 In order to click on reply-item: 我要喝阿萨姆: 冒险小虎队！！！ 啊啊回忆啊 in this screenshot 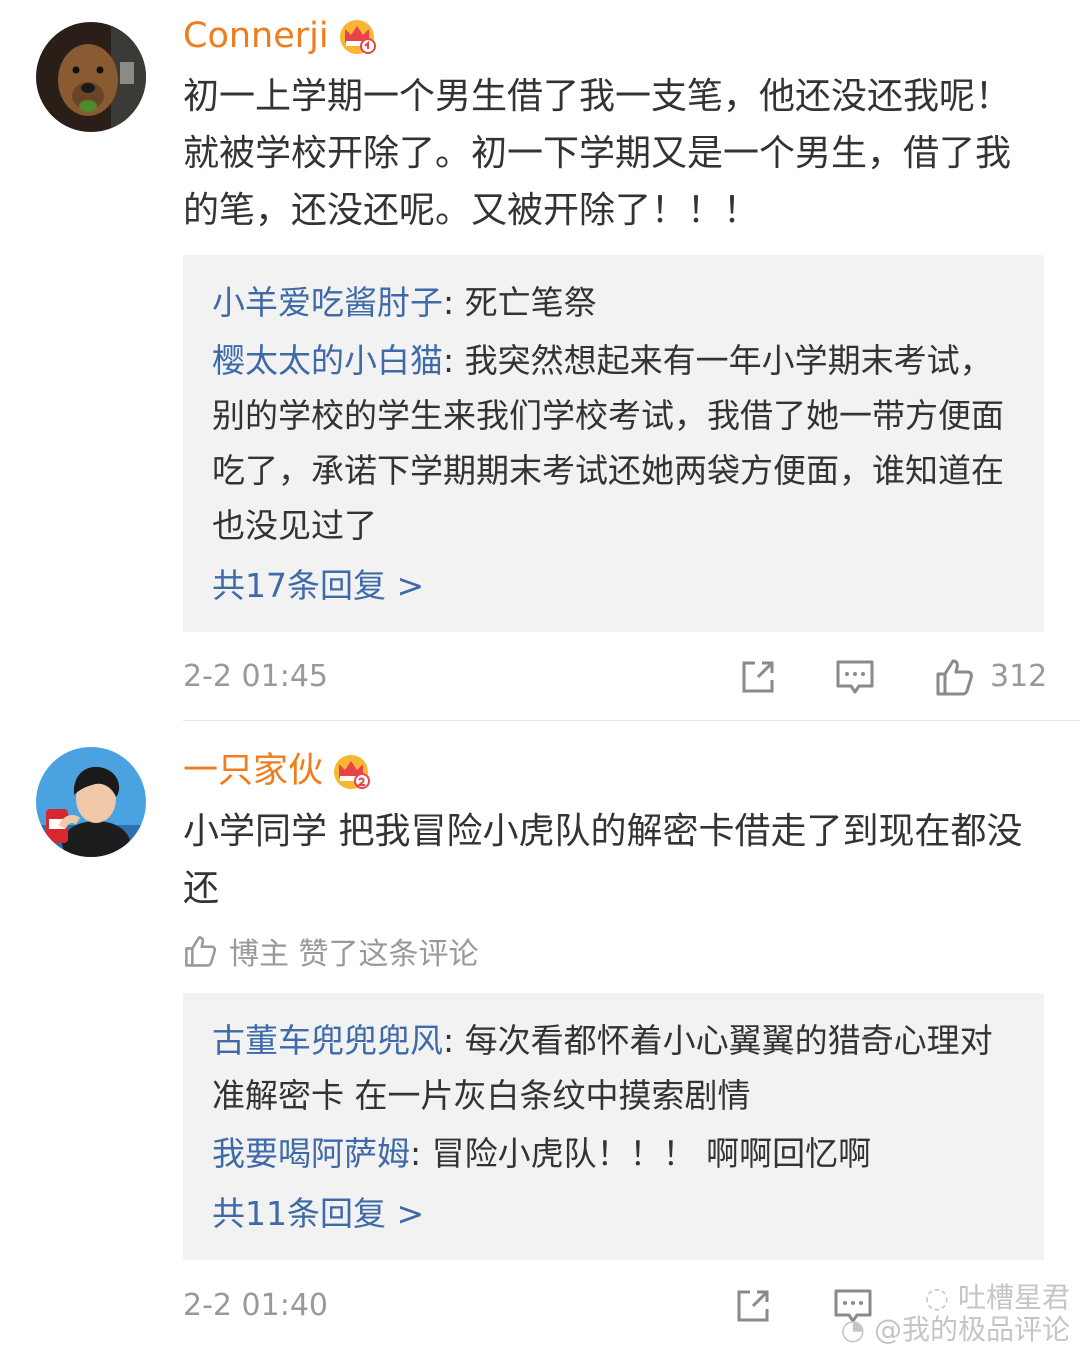, I will do `click(614, 1153)`.